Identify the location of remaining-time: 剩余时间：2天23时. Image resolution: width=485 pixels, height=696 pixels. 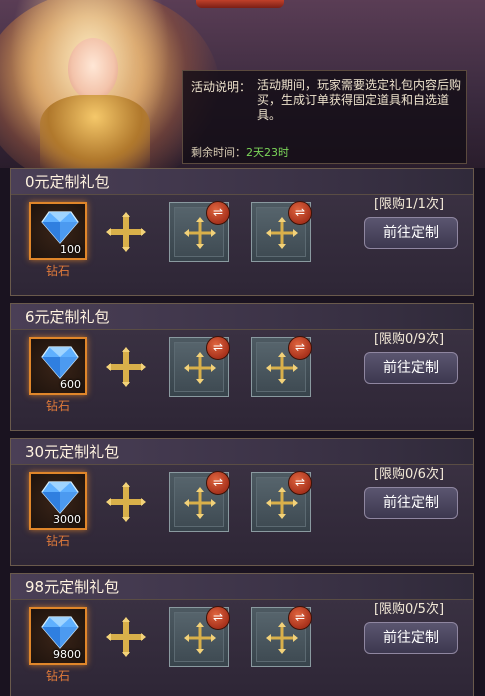
(240, 152).